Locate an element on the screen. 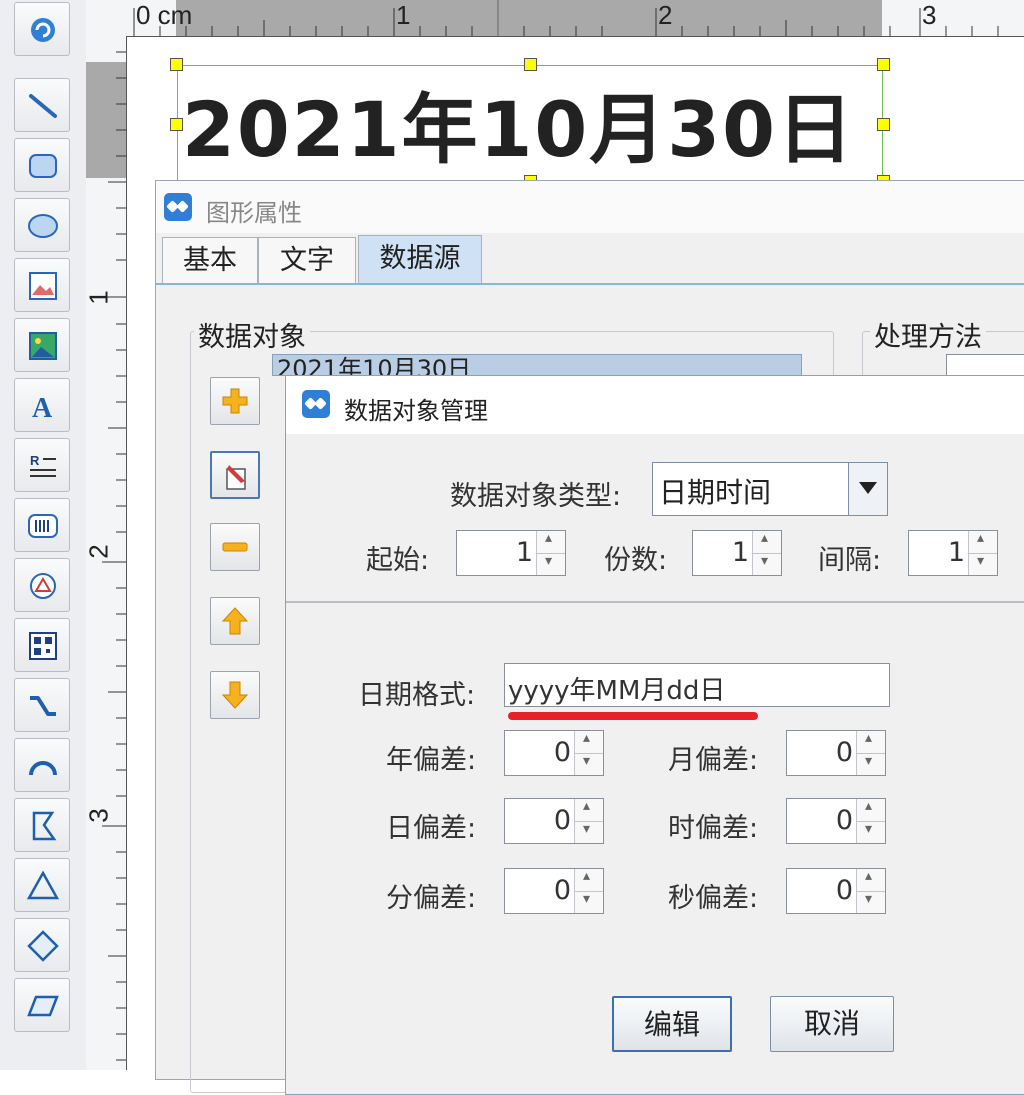 Image resolution: width=1024 pixels, height=1095 pixels. minute-offset-stepper: 0 is located at coordinates (554, 891).